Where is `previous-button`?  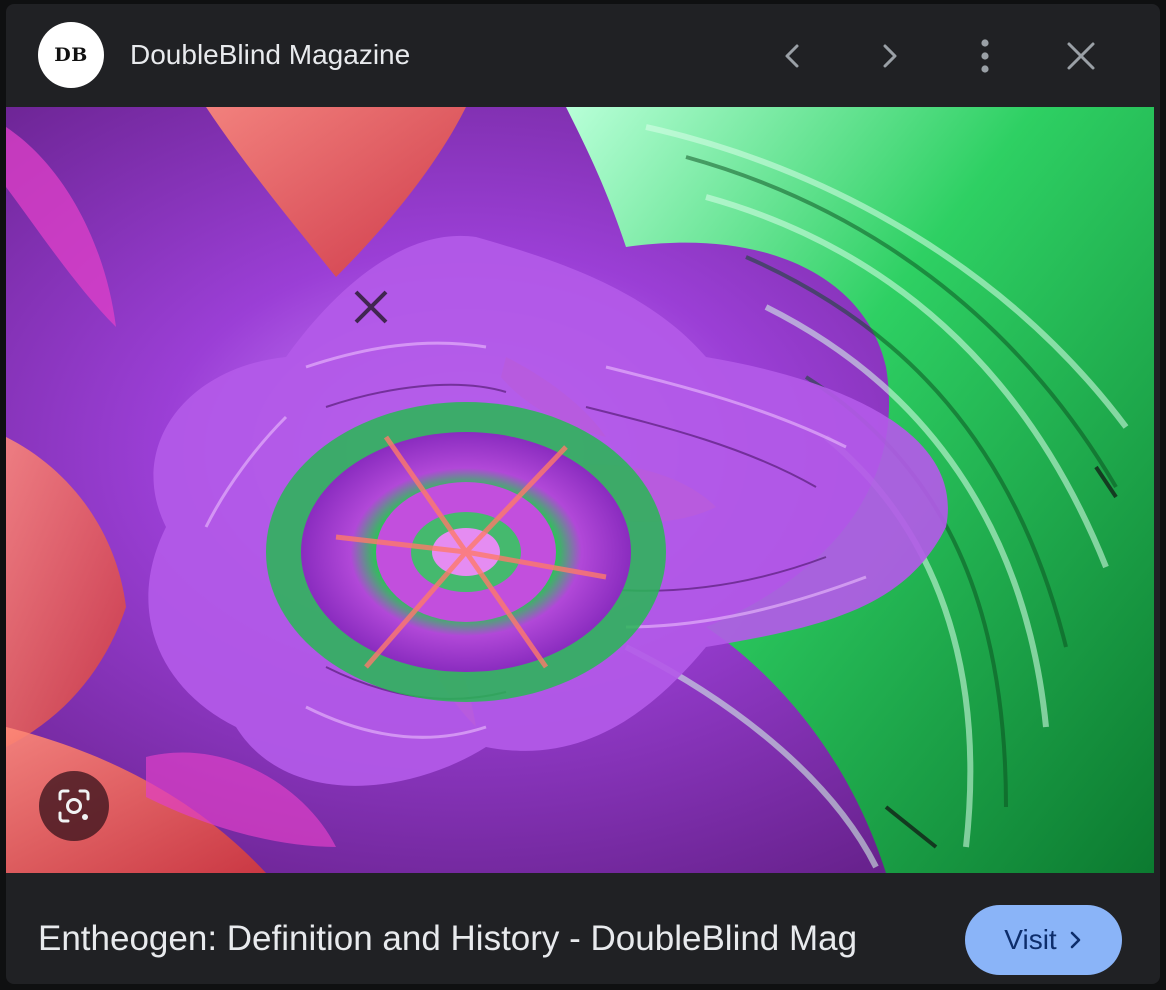
previous-button is located at coordinates (793, 56).